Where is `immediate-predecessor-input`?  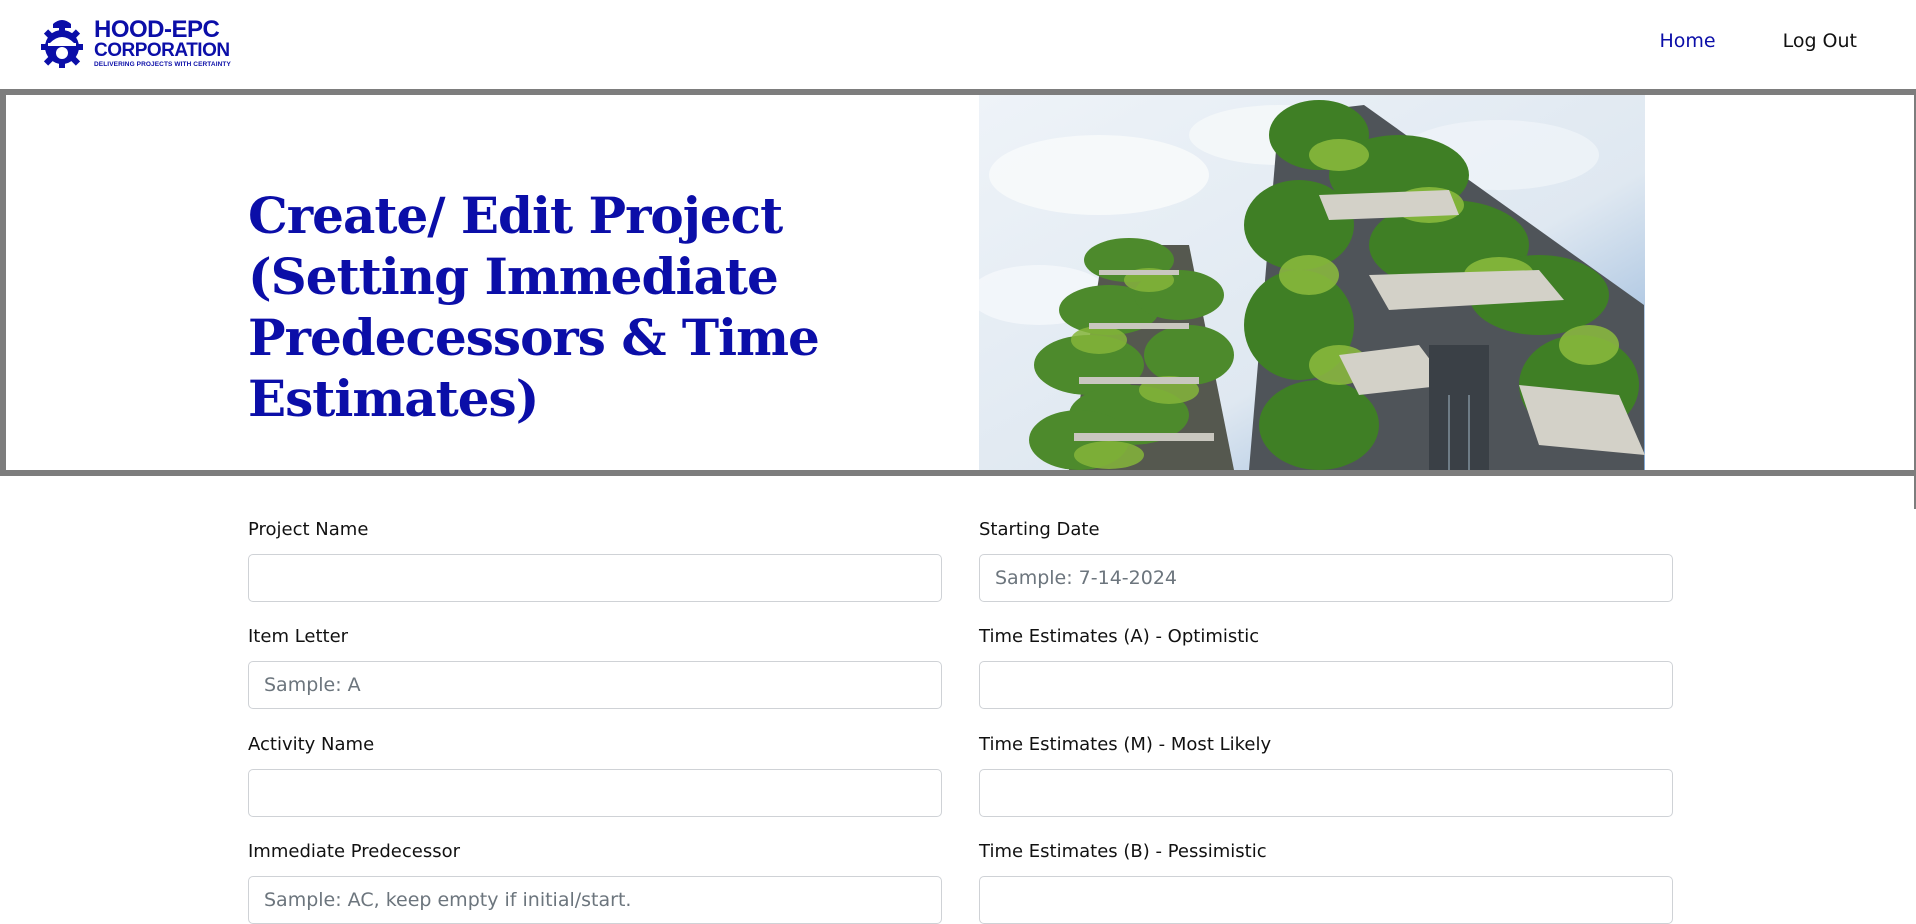
immediate-predecessor-input is located at coordinates (595, 900).